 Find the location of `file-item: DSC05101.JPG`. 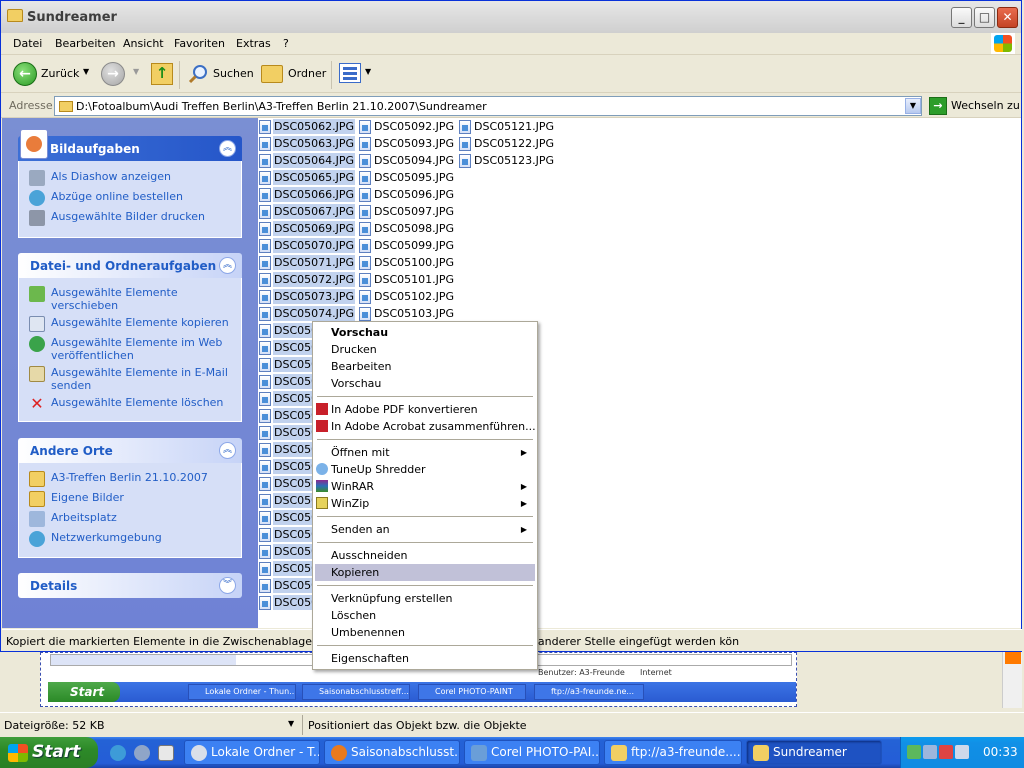

file-item: DSC05101.JPG is located at coordinates (407, 279).